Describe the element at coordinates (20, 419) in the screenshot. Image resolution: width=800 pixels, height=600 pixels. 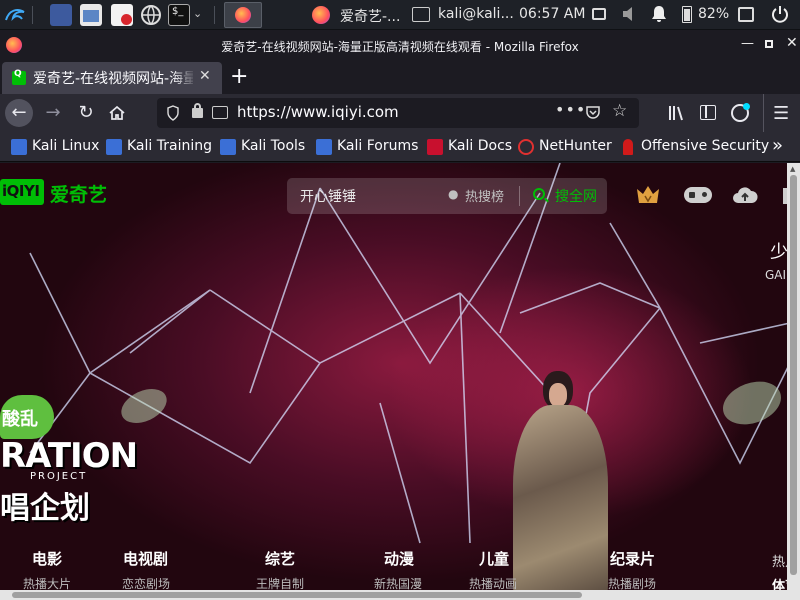
I see `show-logo-line: 酸乱` at that location.